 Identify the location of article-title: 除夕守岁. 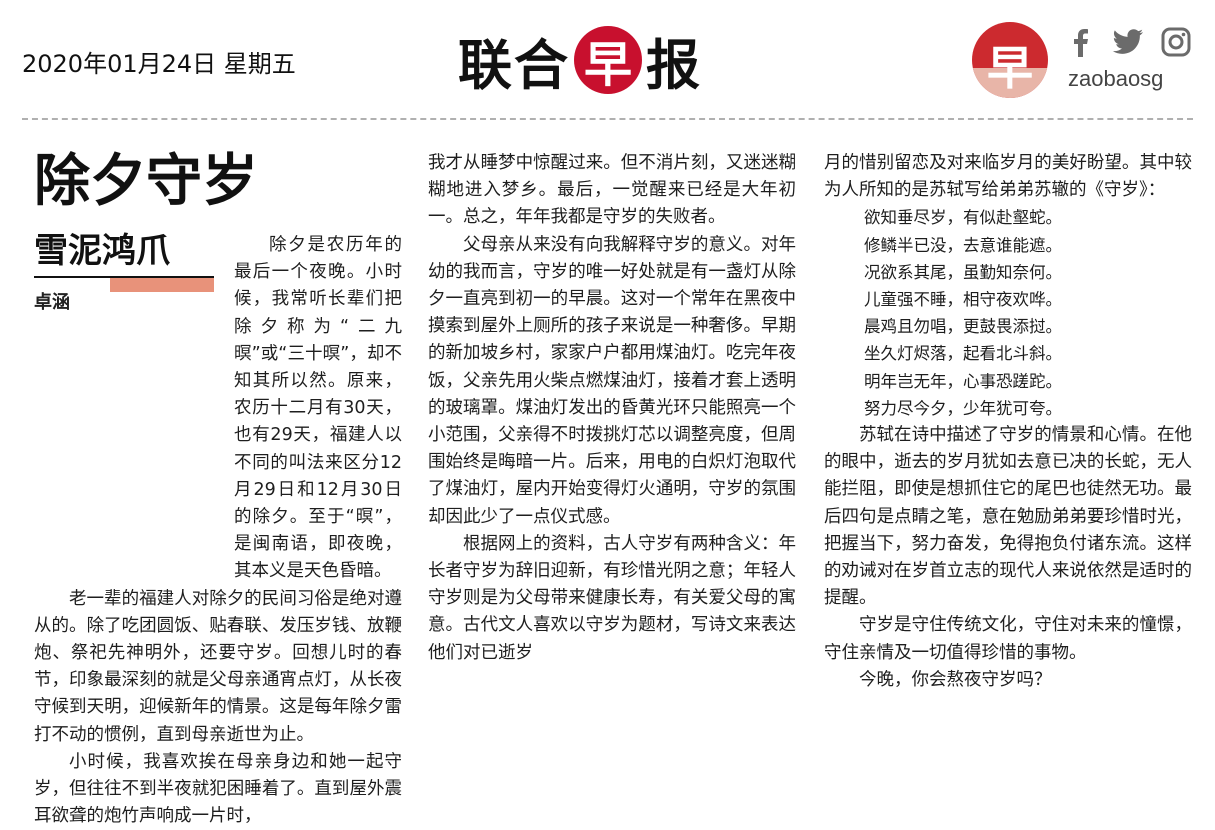
(146, 181).